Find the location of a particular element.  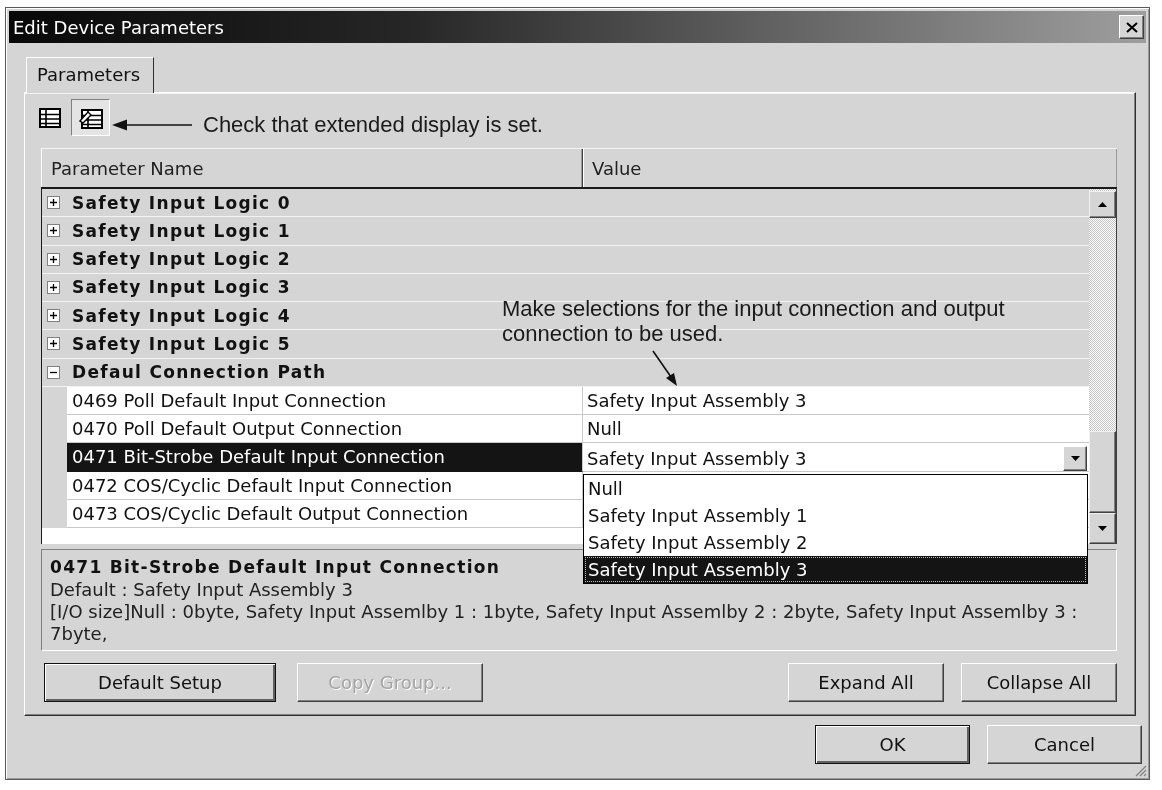

group-label: Safety Input Logic 2 is located at coordinates (181, 259).